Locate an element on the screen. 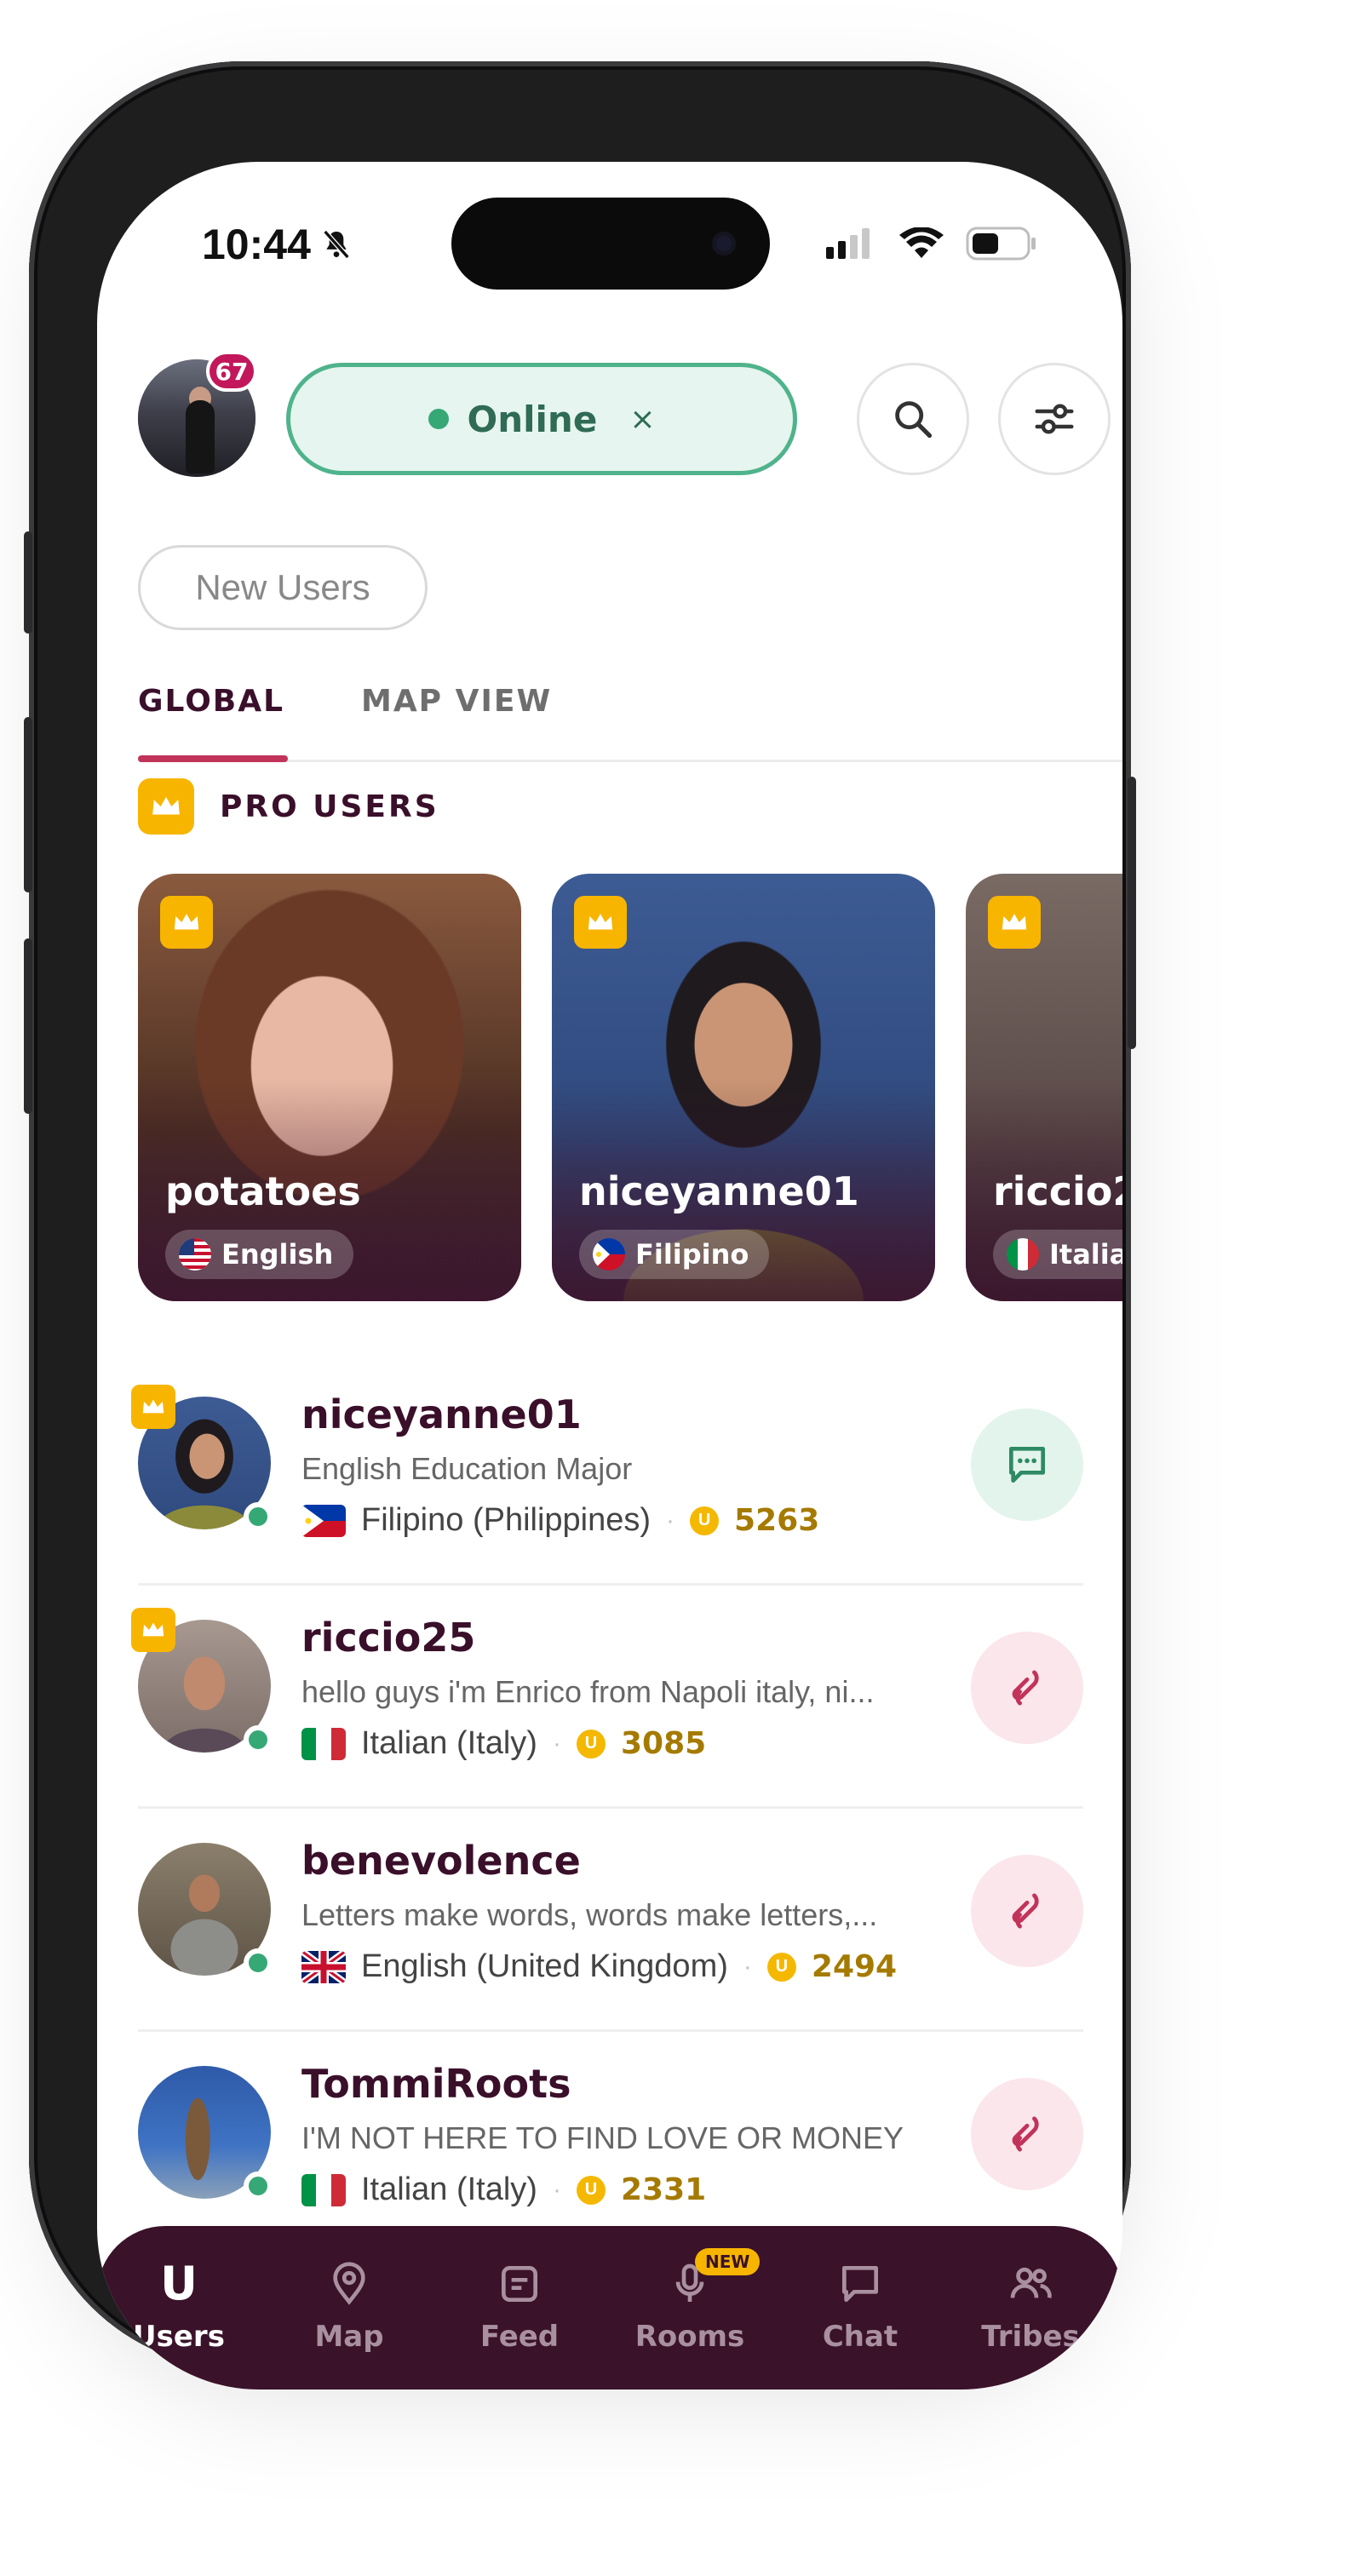 The height and width of the screenshot is (2576, 1349). volume-up-button is located at coordinates (28, 804).